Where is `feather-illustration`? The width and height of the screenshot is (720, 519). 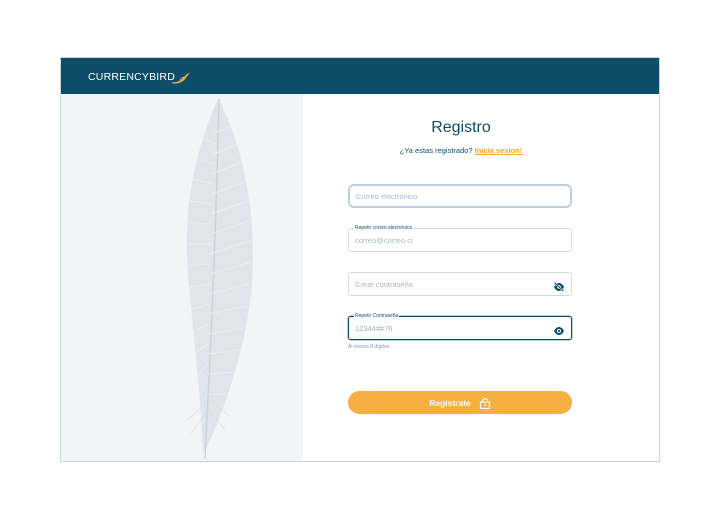 feather-illustration is located at coordinates (218, 279).